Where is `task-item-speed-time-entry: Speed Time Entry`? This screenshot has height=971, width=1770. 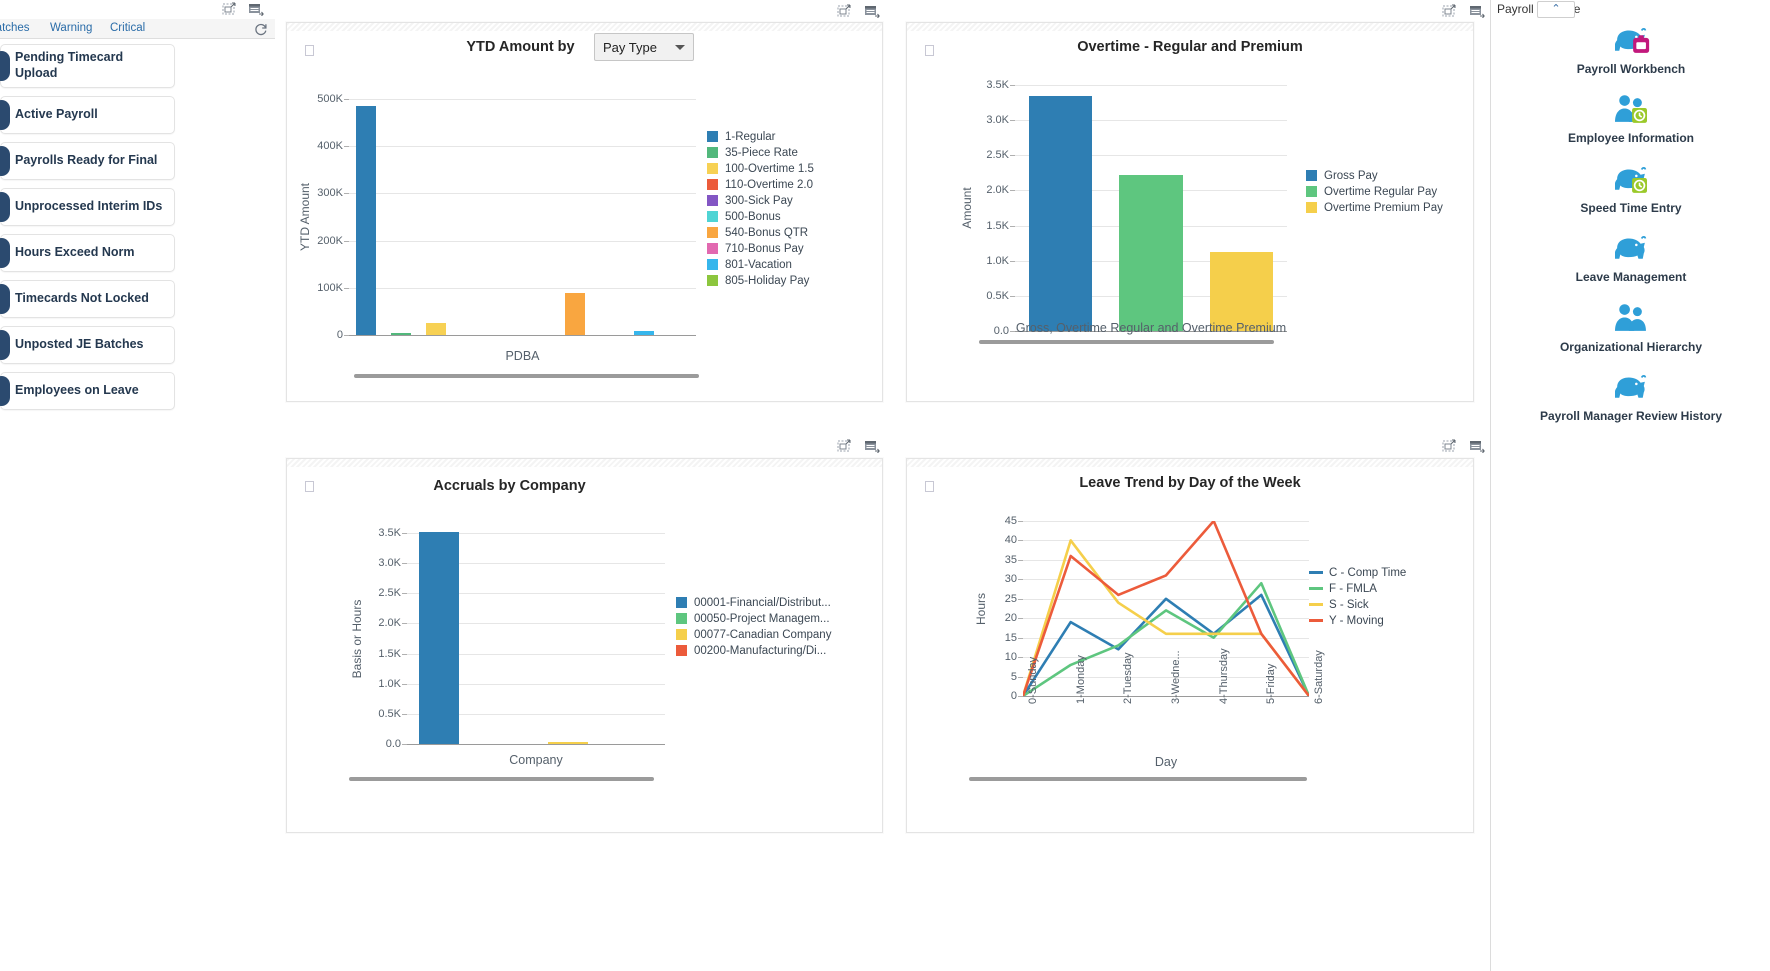
task-item-speed-time-entry: Speed Time Entry is located at coordinates (1630, 186).